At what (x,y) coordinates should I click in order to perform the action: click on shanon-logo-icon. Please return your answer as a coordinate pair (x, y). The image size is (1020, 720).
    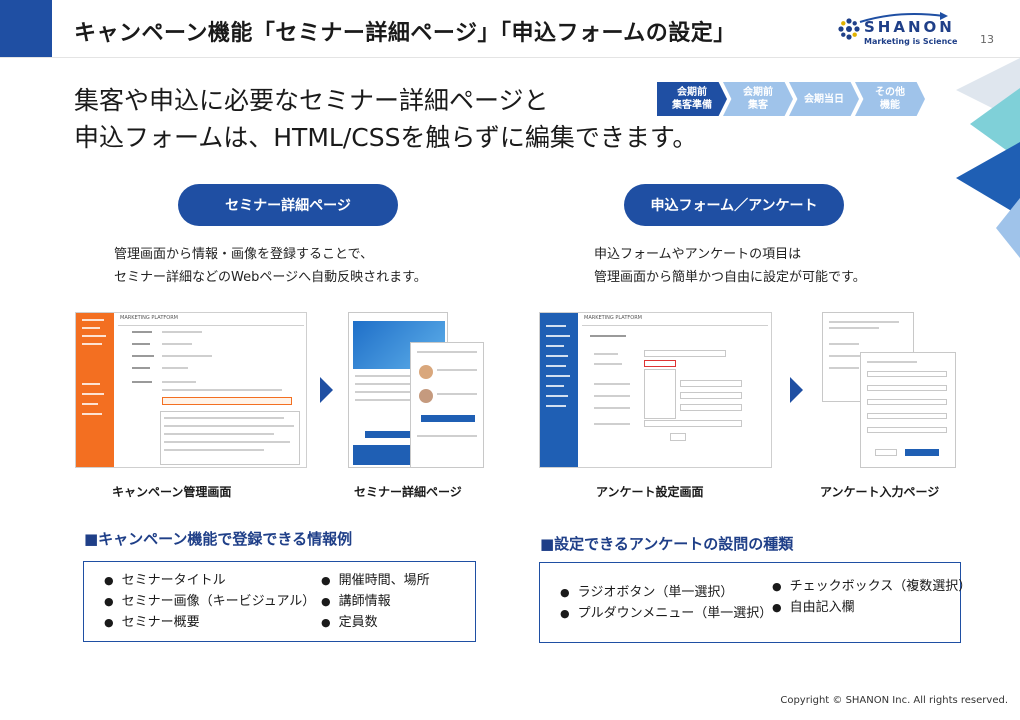
    Looking at the image, I should click on (849, 29).